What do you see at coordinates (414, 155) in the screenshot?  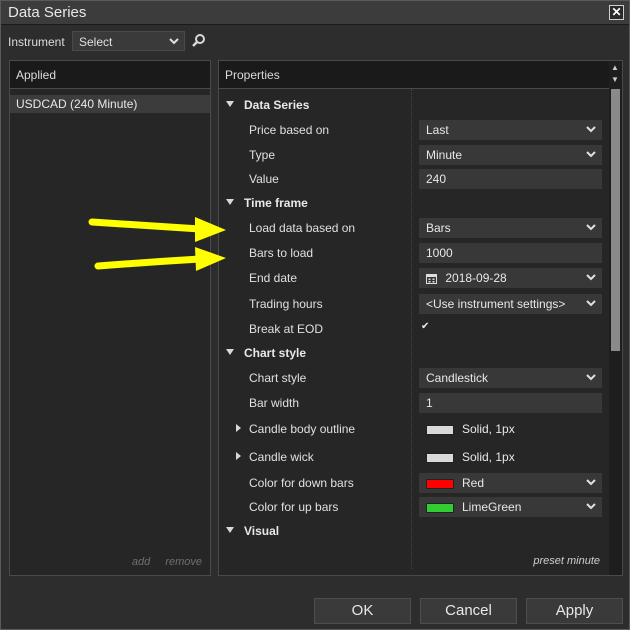 I see `prop-row-type: Type Minute` at bounding box center [414, 155].